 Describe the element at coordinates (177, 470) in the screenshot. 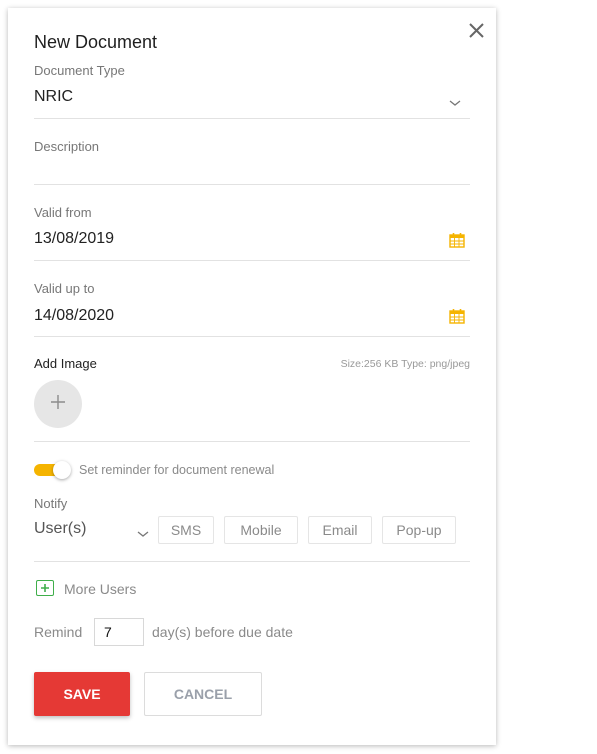

I see `reminder-label: Set reminder for document renewal` at that location.